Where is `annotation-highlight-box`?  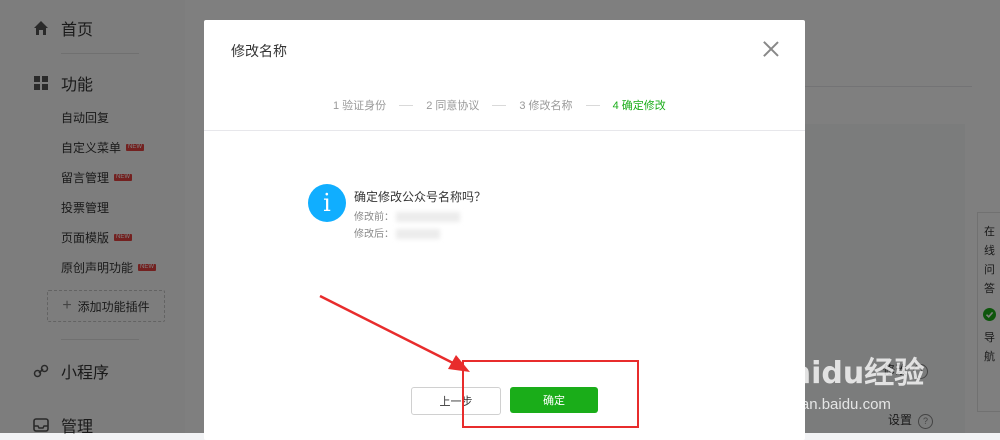 annotation-highlight-box is located at coordinates (550, 394).